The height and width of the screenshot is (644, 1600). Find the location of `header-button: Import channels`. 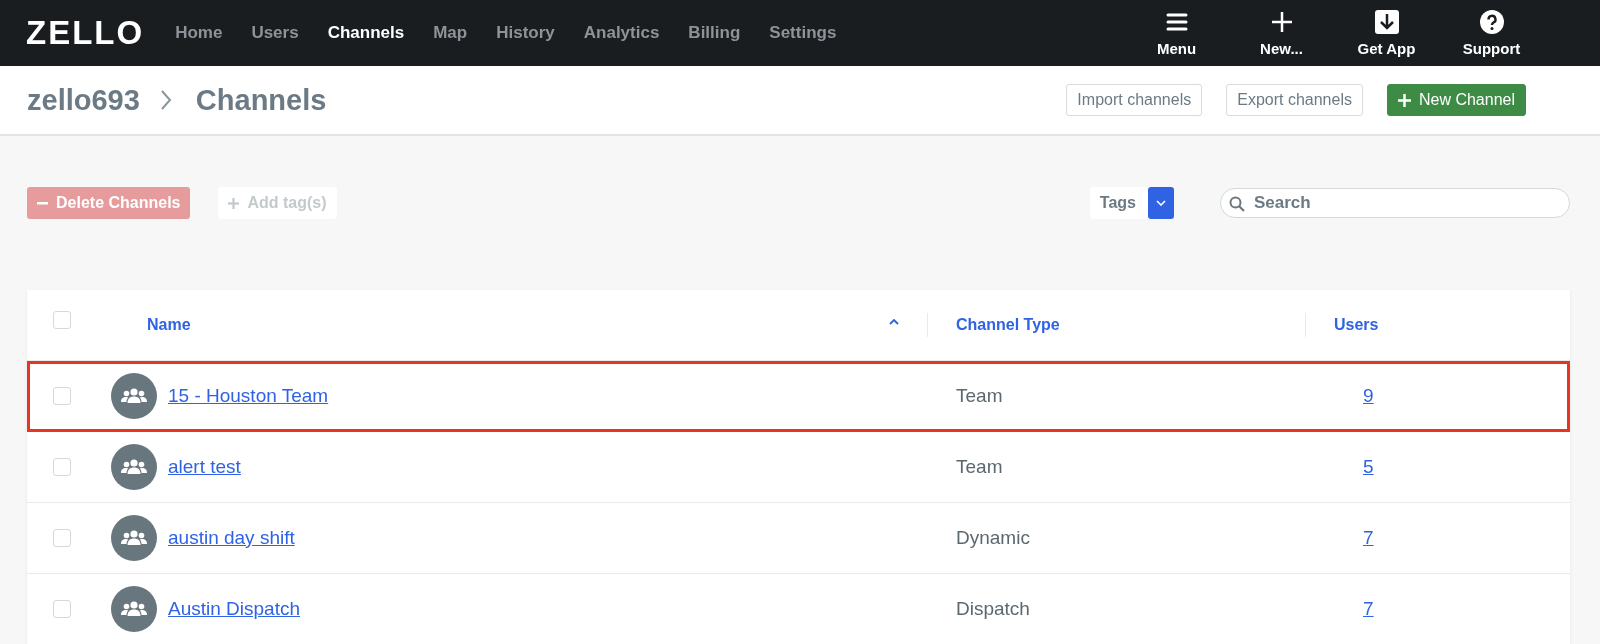

header-button: Import channels is located at coordinates (1134, 100).